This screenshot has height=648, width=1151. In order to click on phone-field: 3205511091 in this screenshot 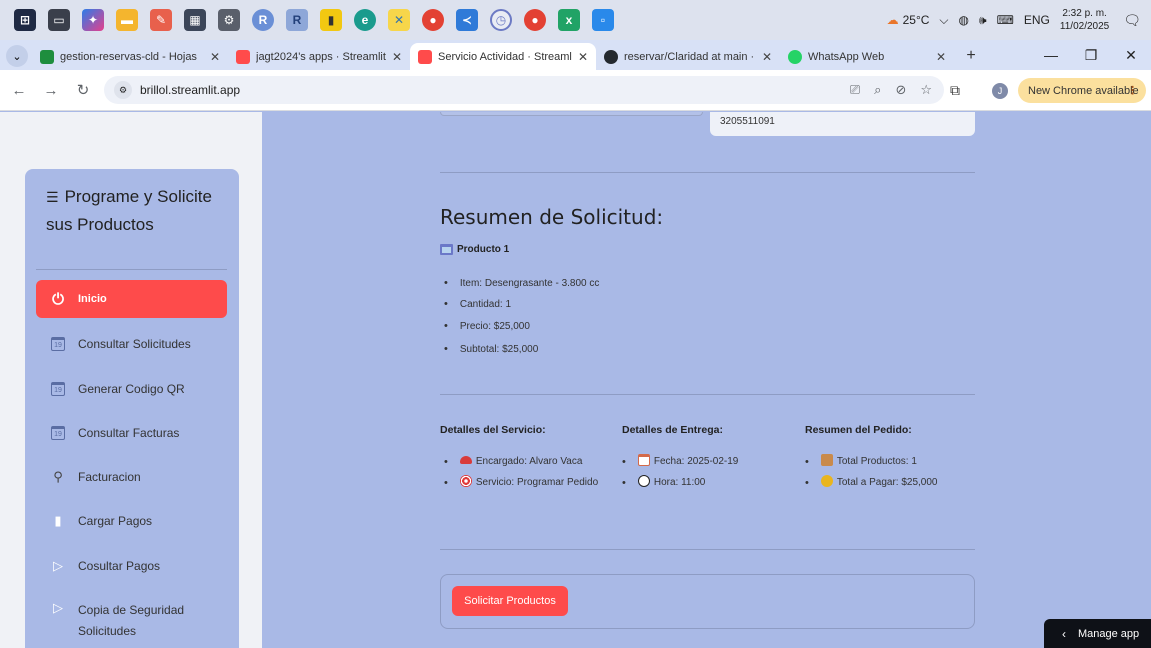, I will do `click(842, 124)`.